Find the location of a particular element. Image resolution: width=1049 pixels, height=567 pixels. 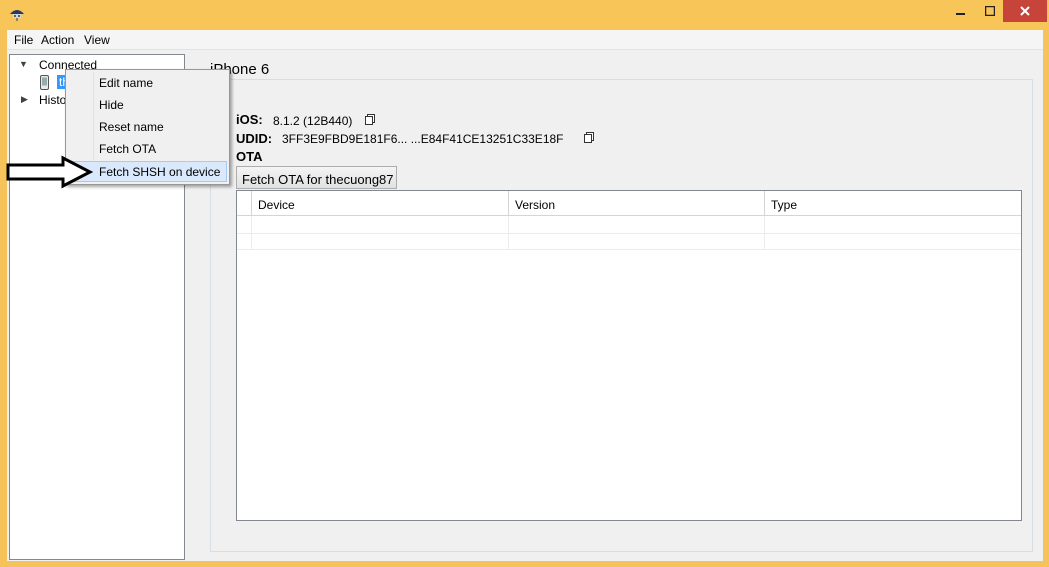

ios-value: 8.1.2 (12B440) is located at coordinates (313, 121).